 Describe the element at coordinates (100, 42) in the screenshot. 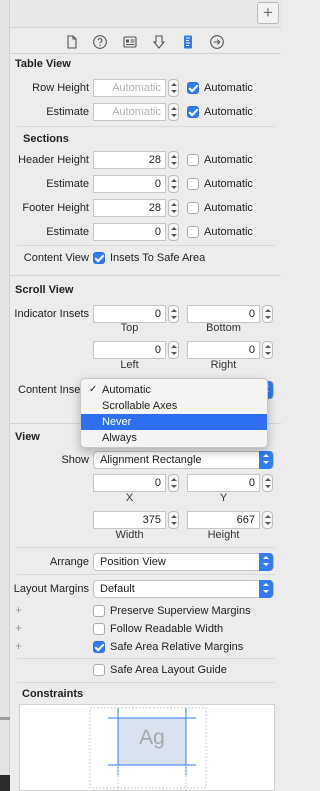

I see `quick-help-icon` at that location.